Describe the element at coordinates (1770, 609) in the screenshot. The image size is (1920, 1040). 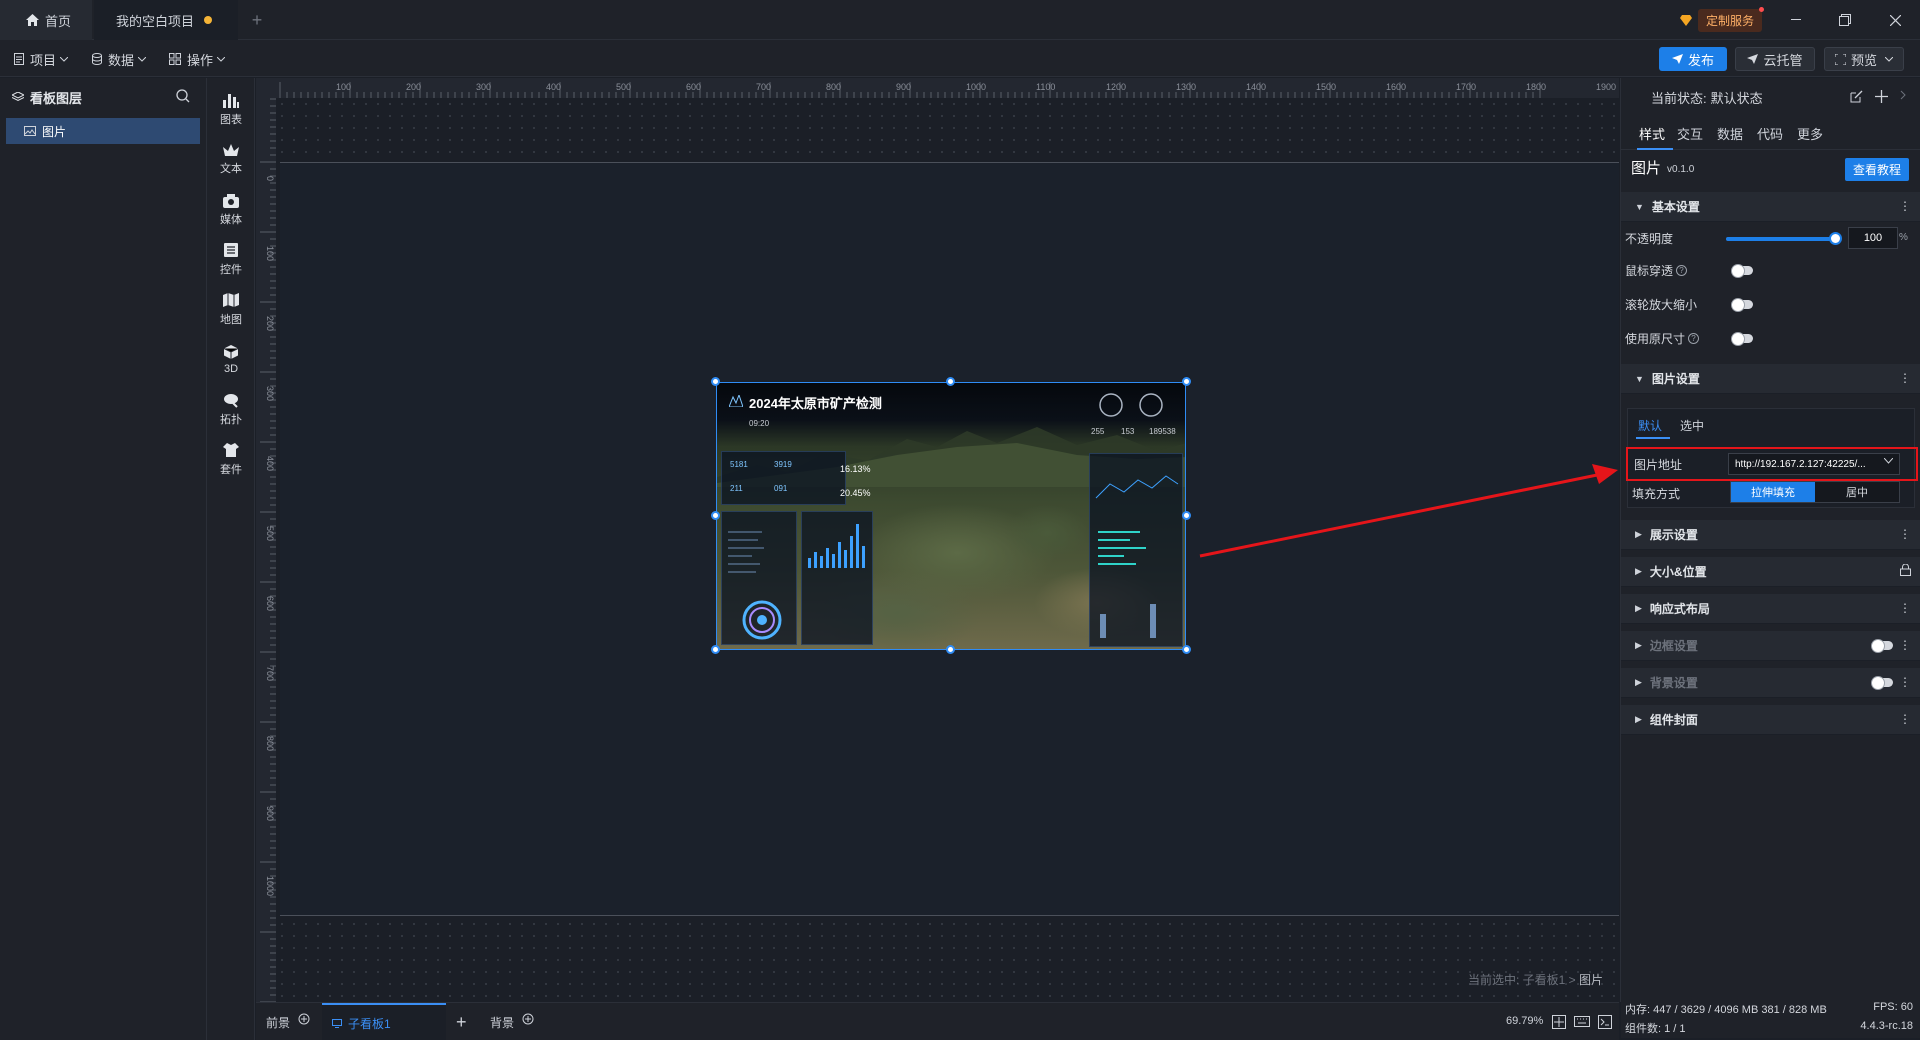
I see `section-responsive-layout: ▶ 响应式布局 ⋮` at that location.